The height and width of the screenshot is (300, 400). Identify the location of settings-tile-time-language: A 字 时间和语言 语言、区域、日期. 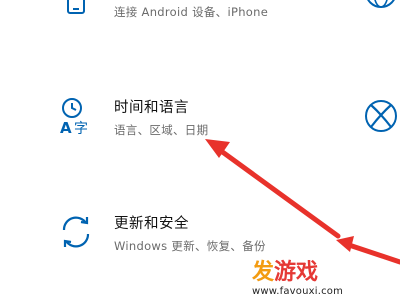
(132, 117).